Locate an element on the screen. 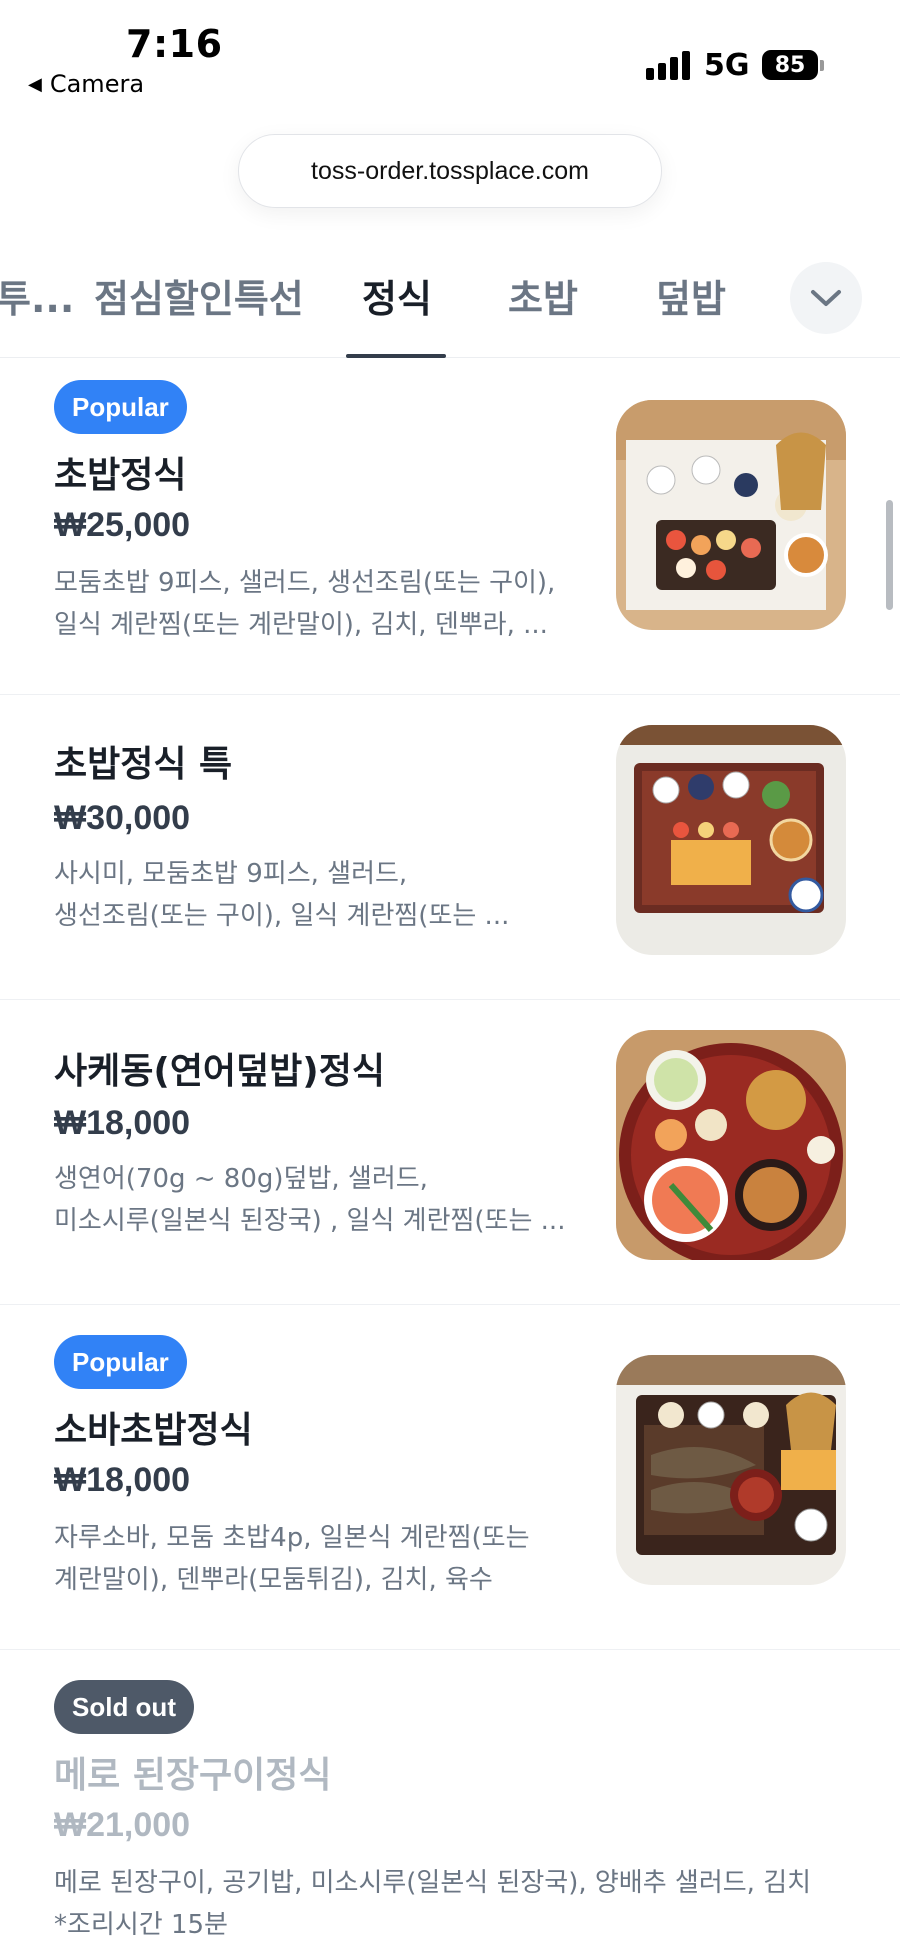 The height and width of the screenshot is (1951, 900). menu-item-name: 초밥정식 특 is located at coordinates (143, 764).